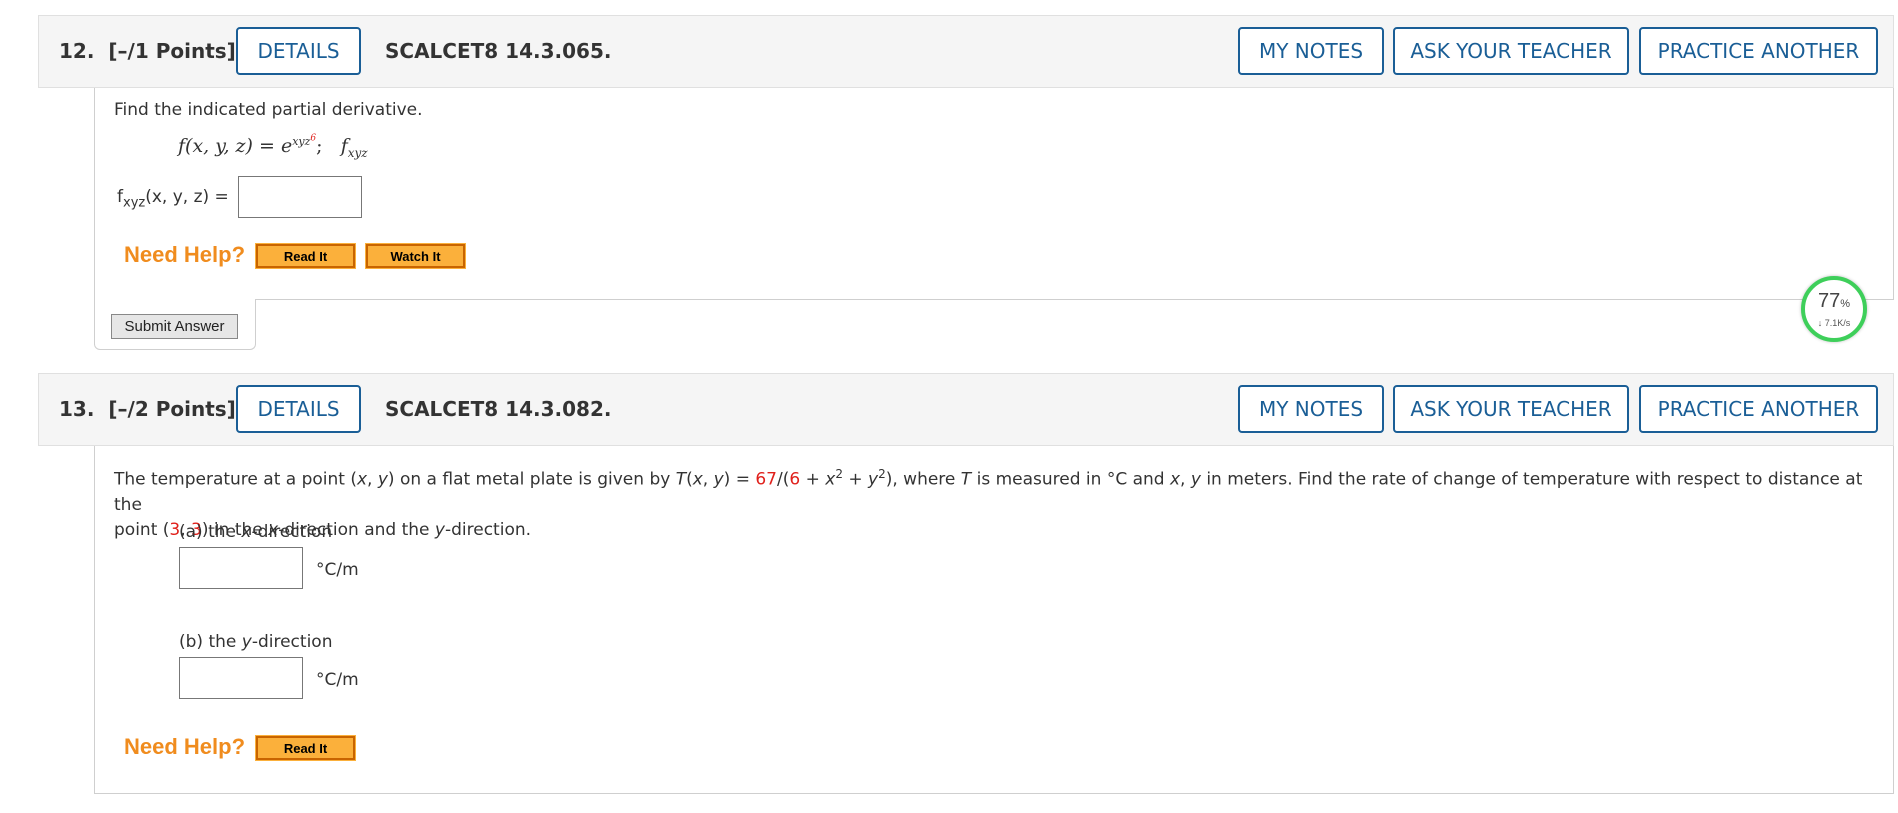 This screenshot has height=813, width=1898. Describe the element at coordinates (256, 642) in the screenshot. I see `part-b-label: (b) the y-direction` at that location.